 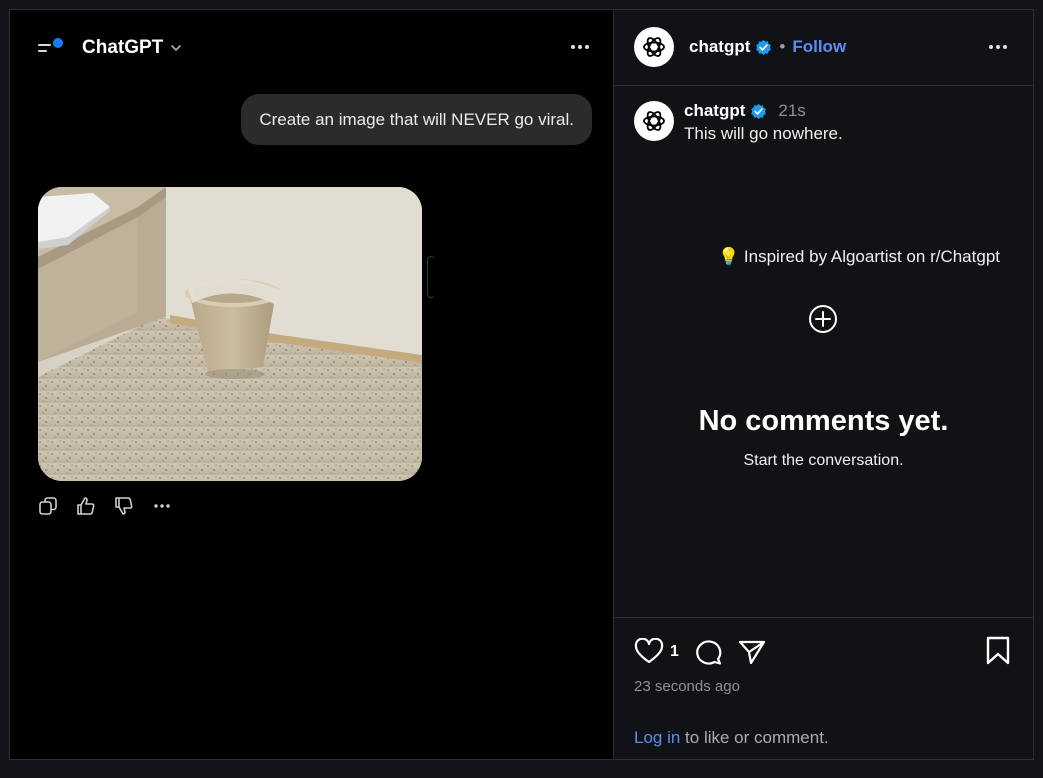 I want to click on caption-username: chatgpt, so click(x=714, y=111).